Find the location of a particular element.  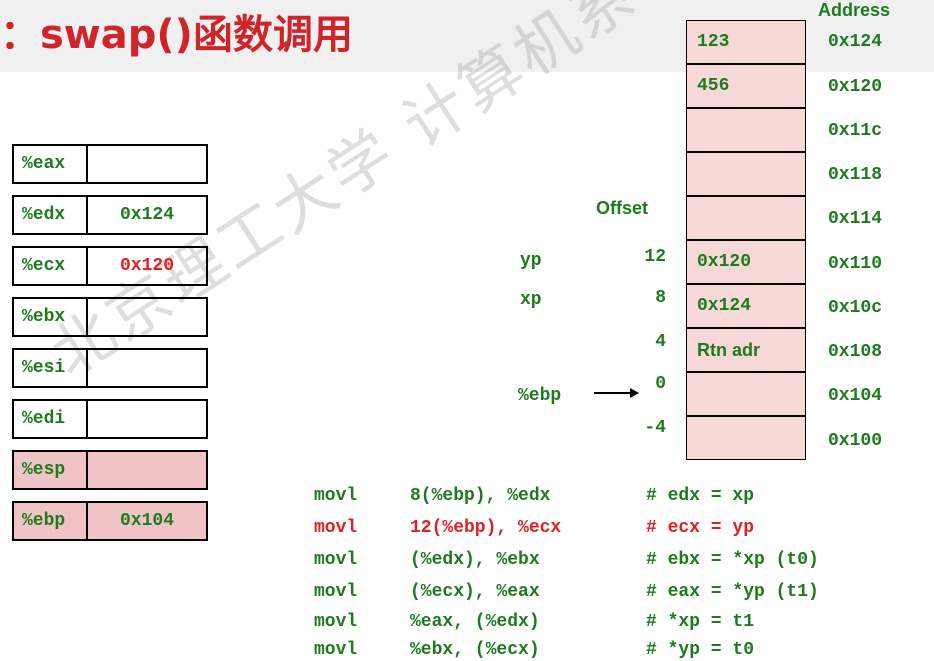

register-value: 0x124 is located at coordinates (146, 215).